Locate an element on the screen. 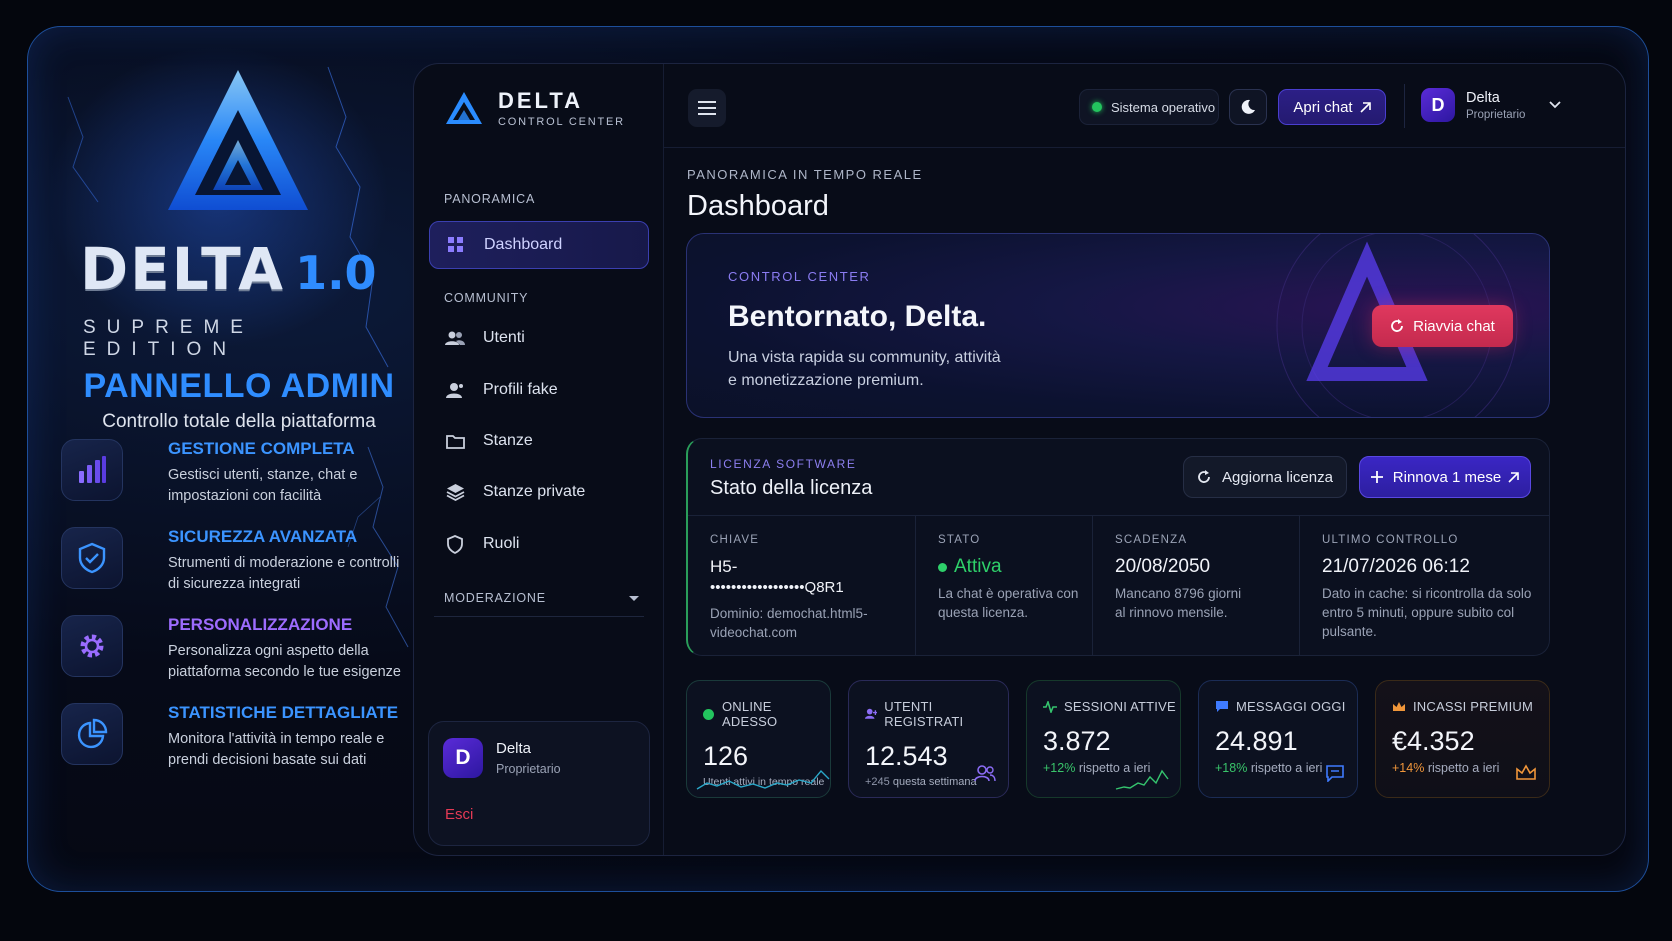  logout-link: Esci is located at coordinates (459, 814).